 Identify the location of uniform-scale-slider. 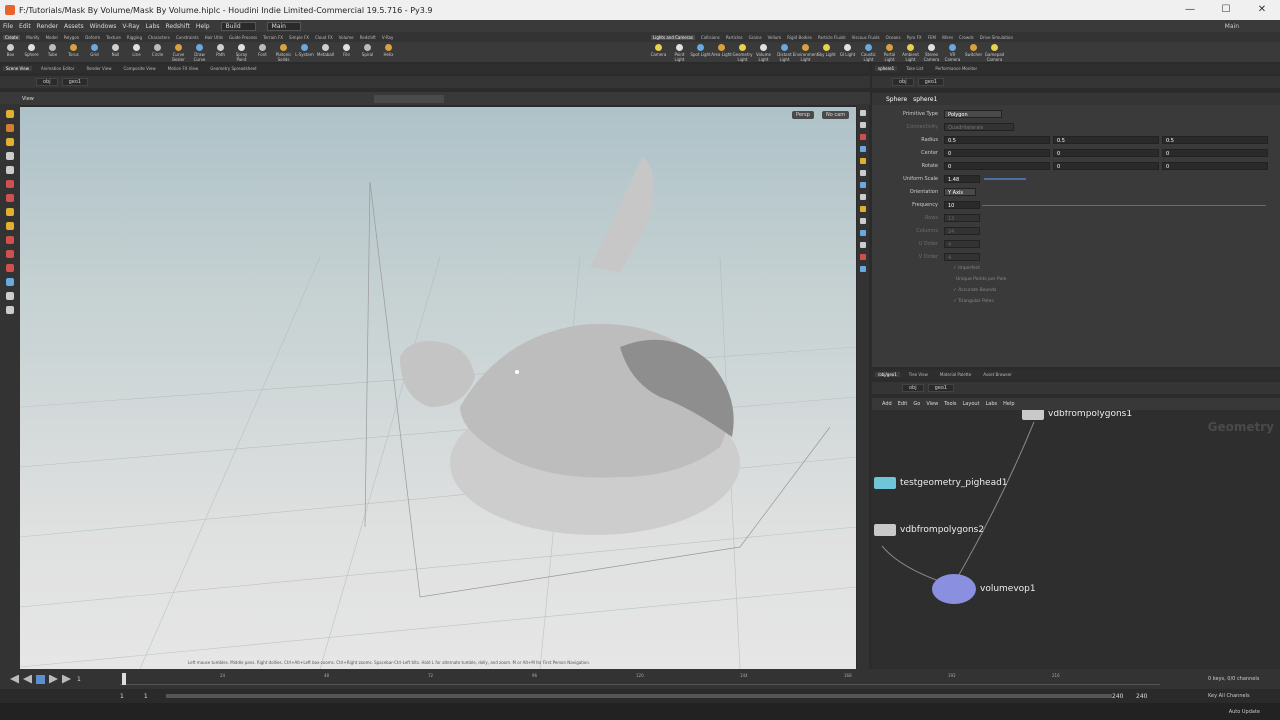
(1005, 179).